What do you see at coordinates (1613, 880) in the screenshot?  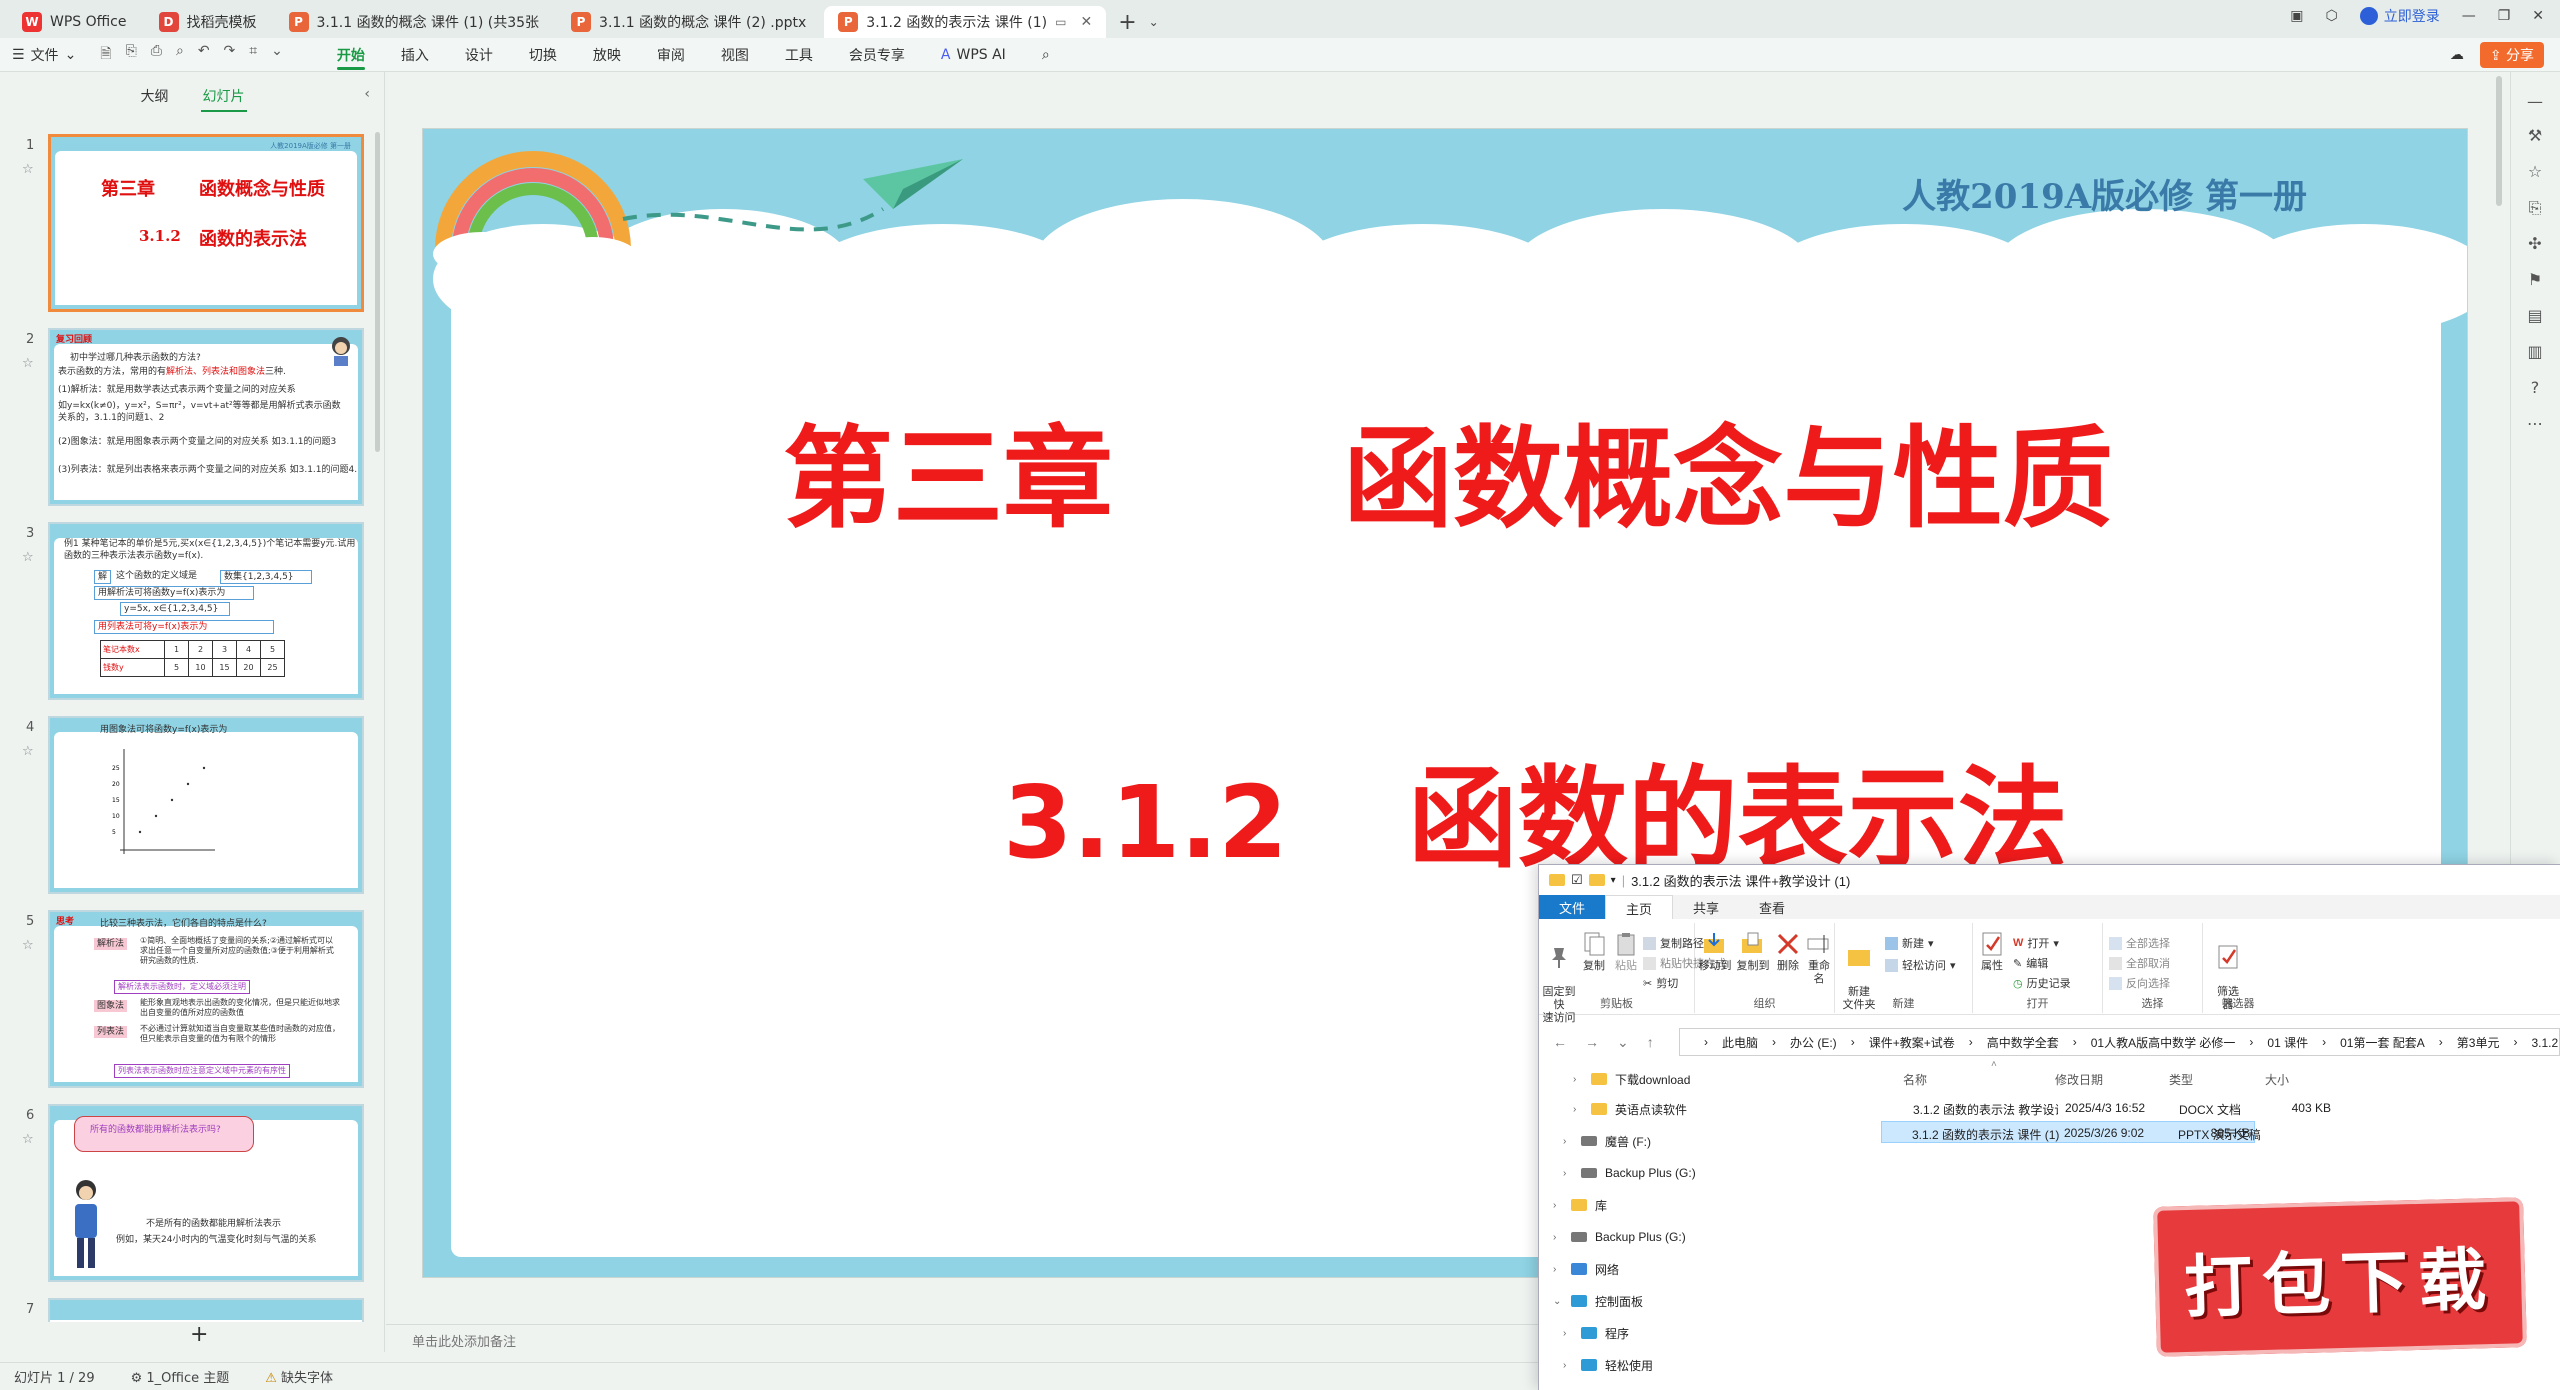 I see `chevron-down-icon: ▾` at bounding box center [1613, 880].